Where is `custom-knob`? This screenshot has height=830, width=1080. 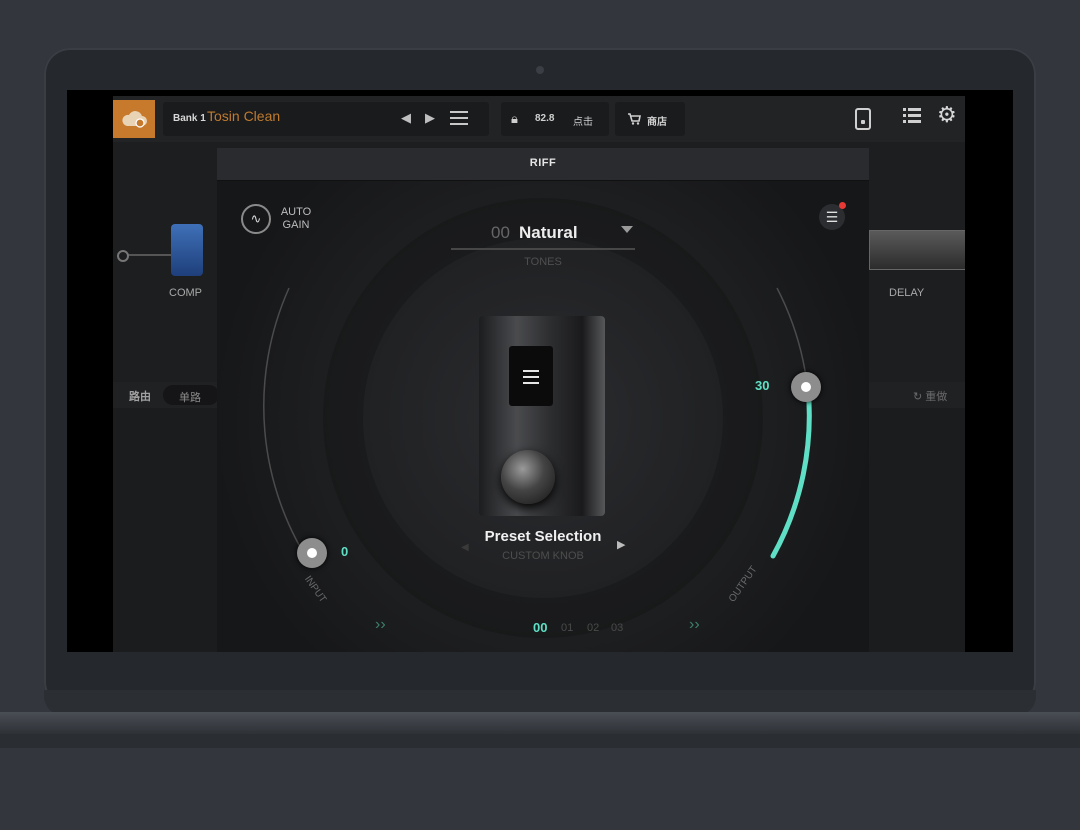 custom-knob is located at coordinates (528, 477).